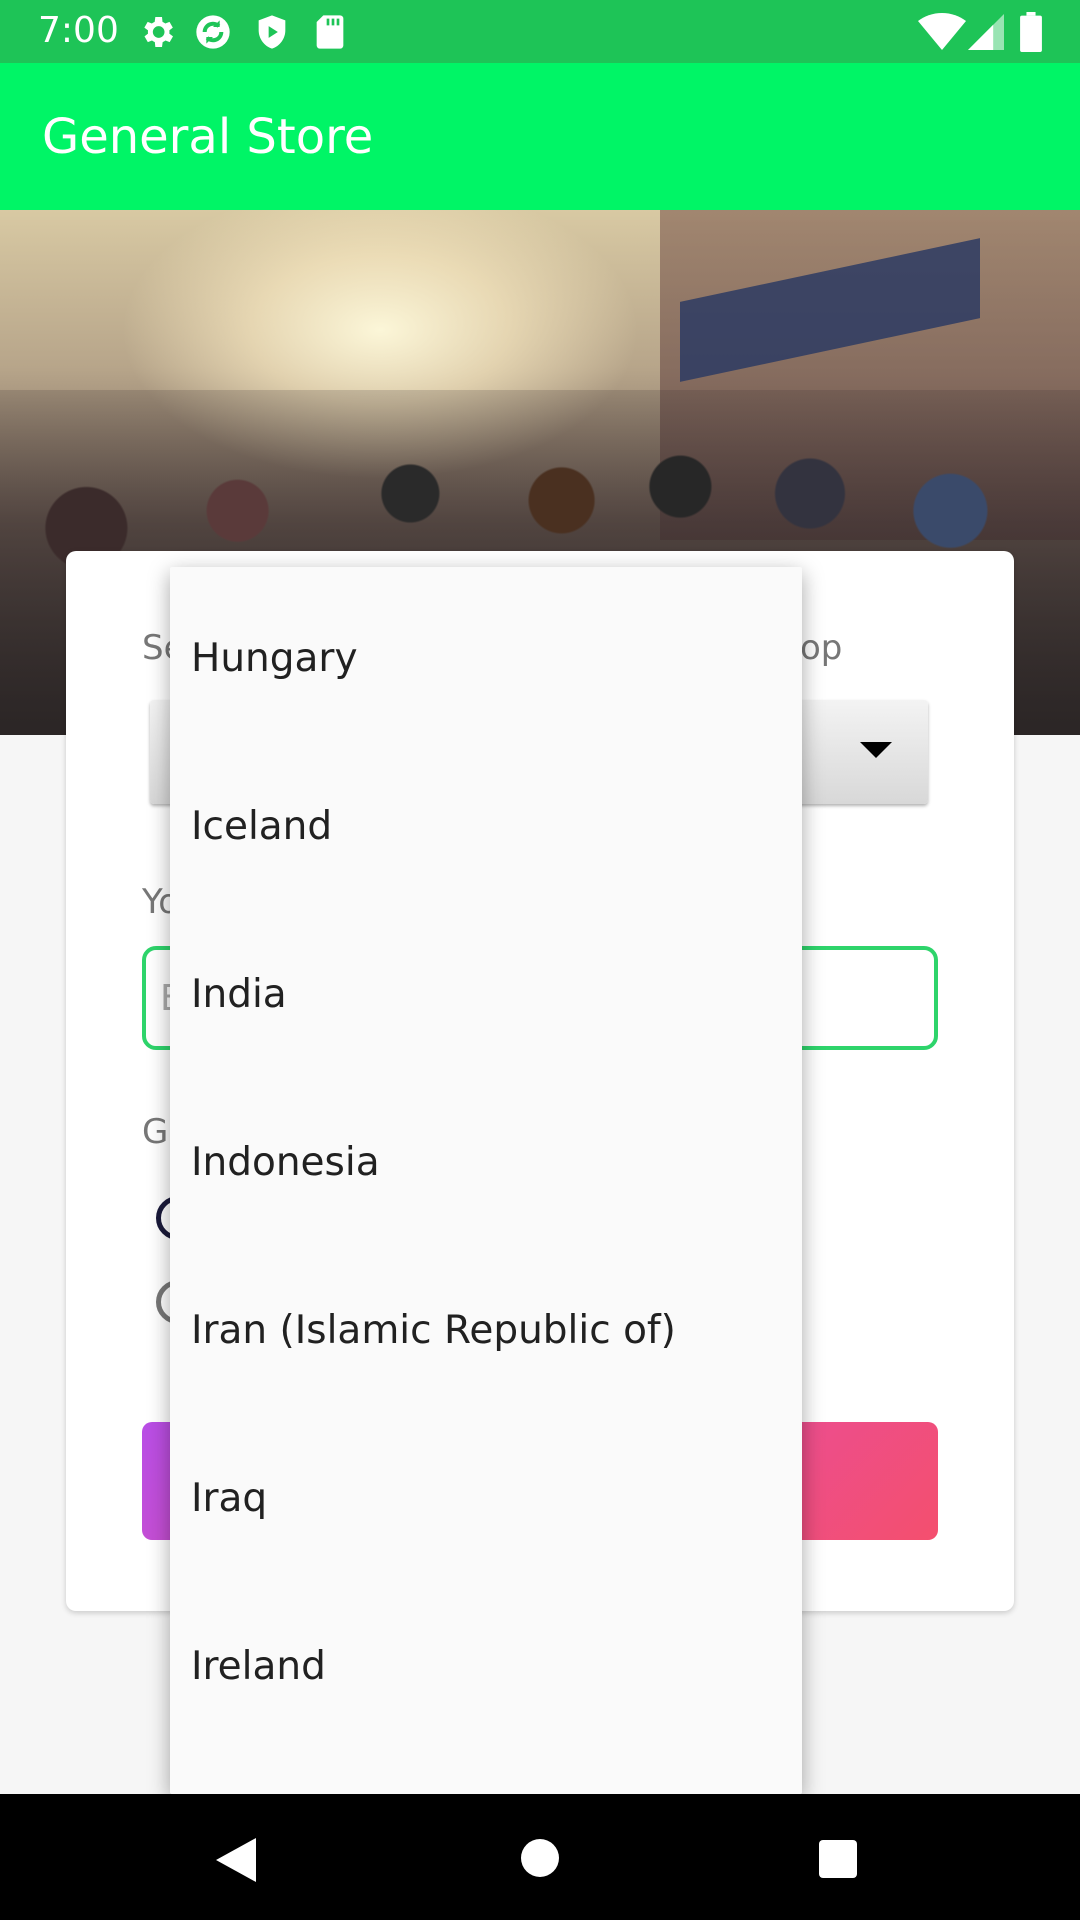 The image size is (1080, 1920). I want to click on dropdown-item-ireland: Ireland, so click(486, 1667).